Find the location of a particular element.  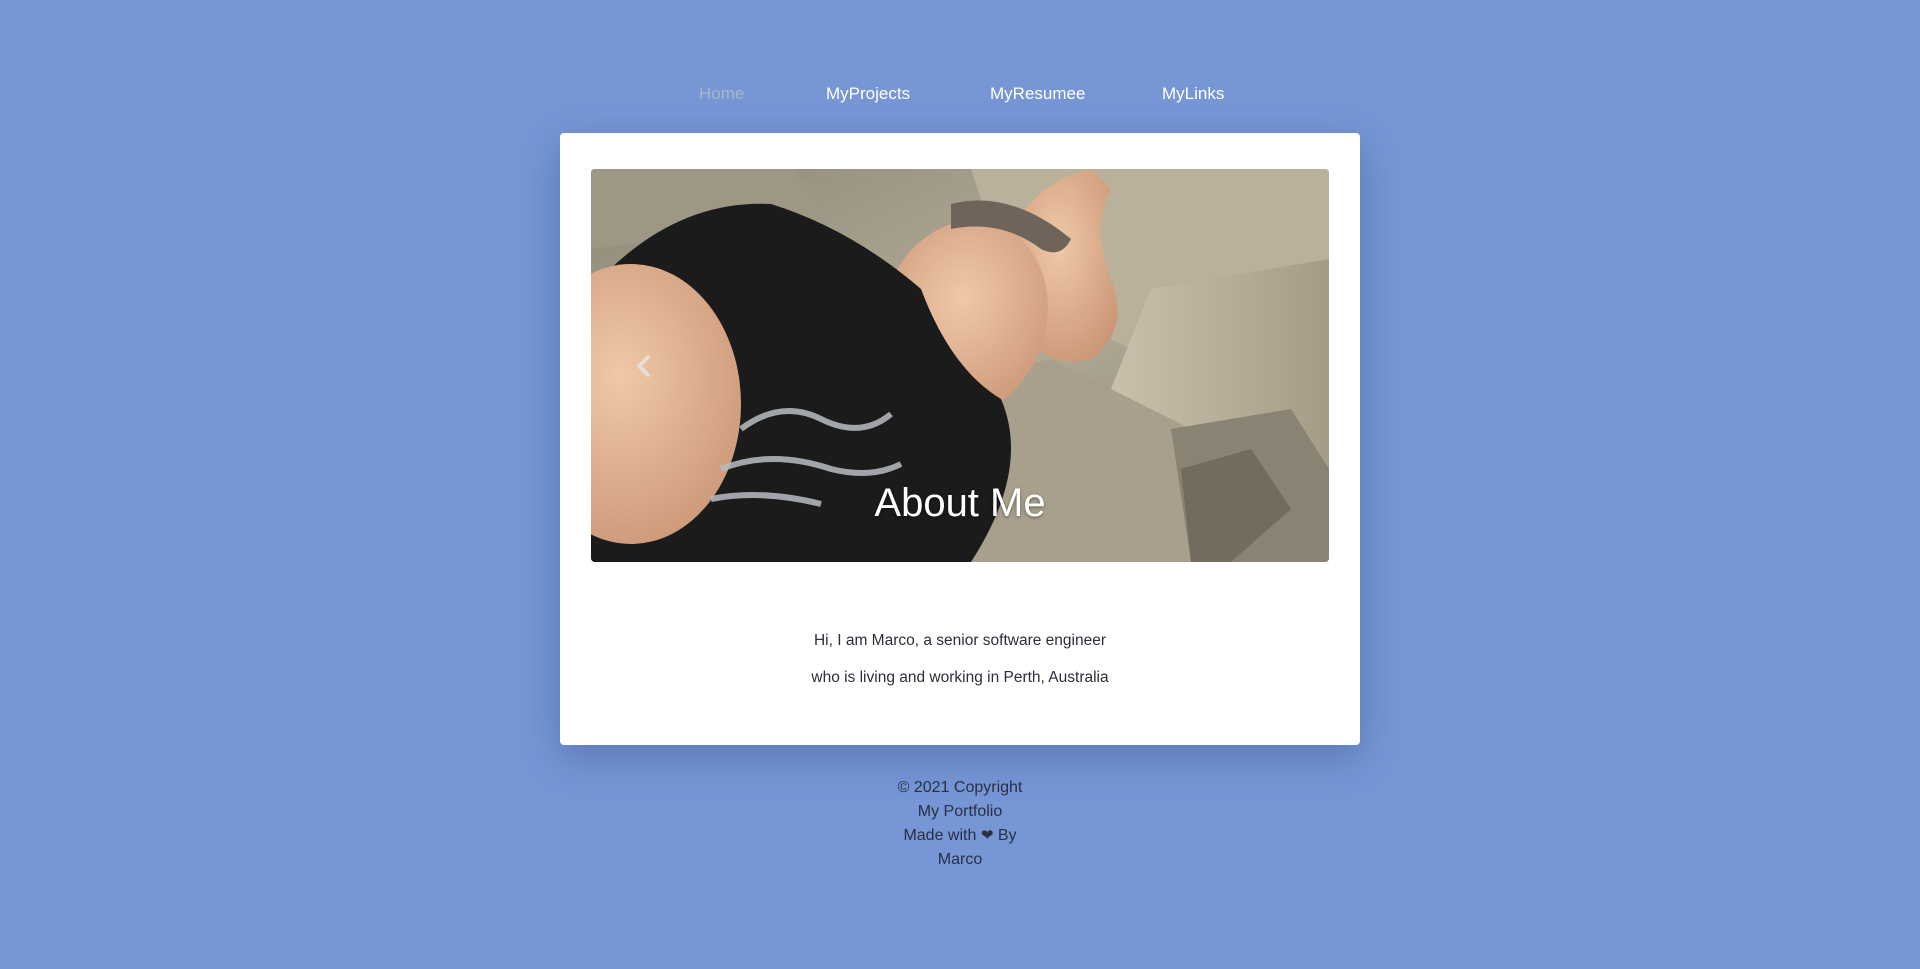

made-with-suffix: By is located at coordinates (1007, 835).